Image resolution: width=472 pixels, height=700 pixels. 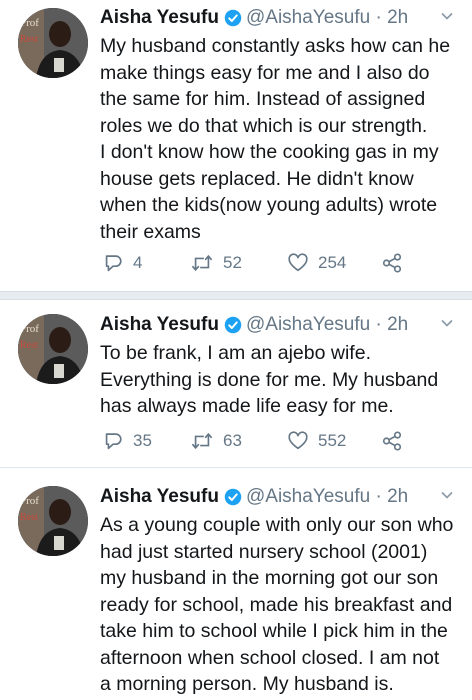 I want to click on retweet-count: 63, so click(x=232, y=440).